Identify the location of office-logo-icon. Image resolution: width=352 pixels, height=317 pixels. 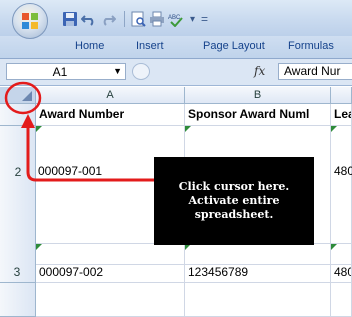
(30, 21).